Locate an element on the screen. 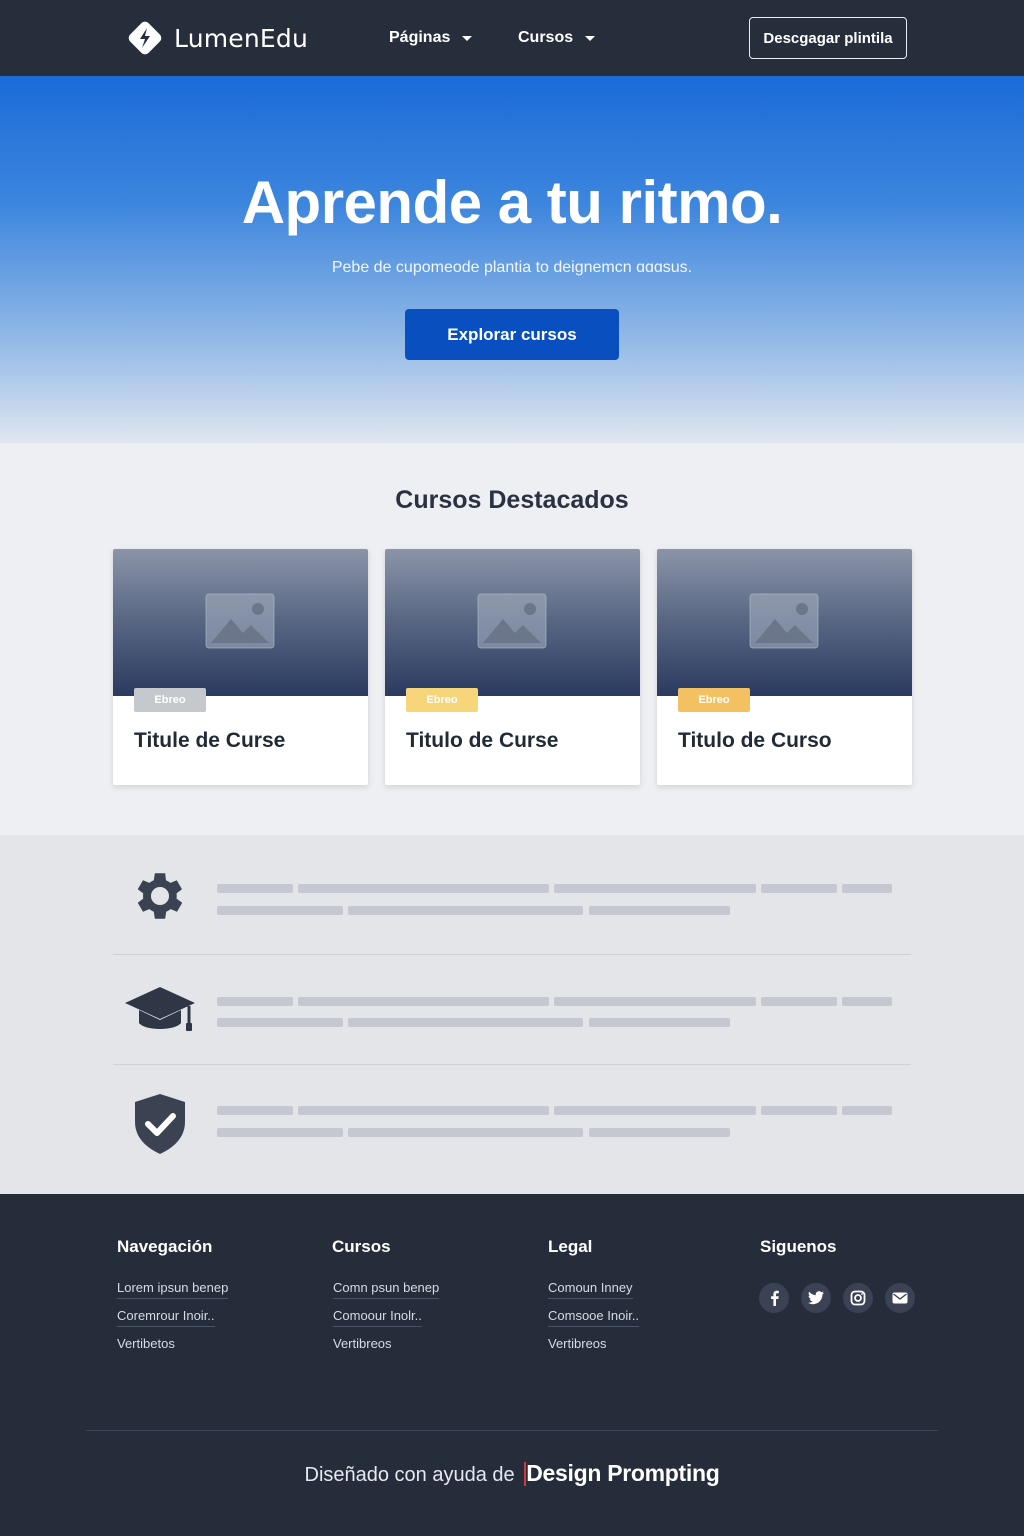  footer-link: Coremrour Inoir.. is located at coordinates (166, 1317).